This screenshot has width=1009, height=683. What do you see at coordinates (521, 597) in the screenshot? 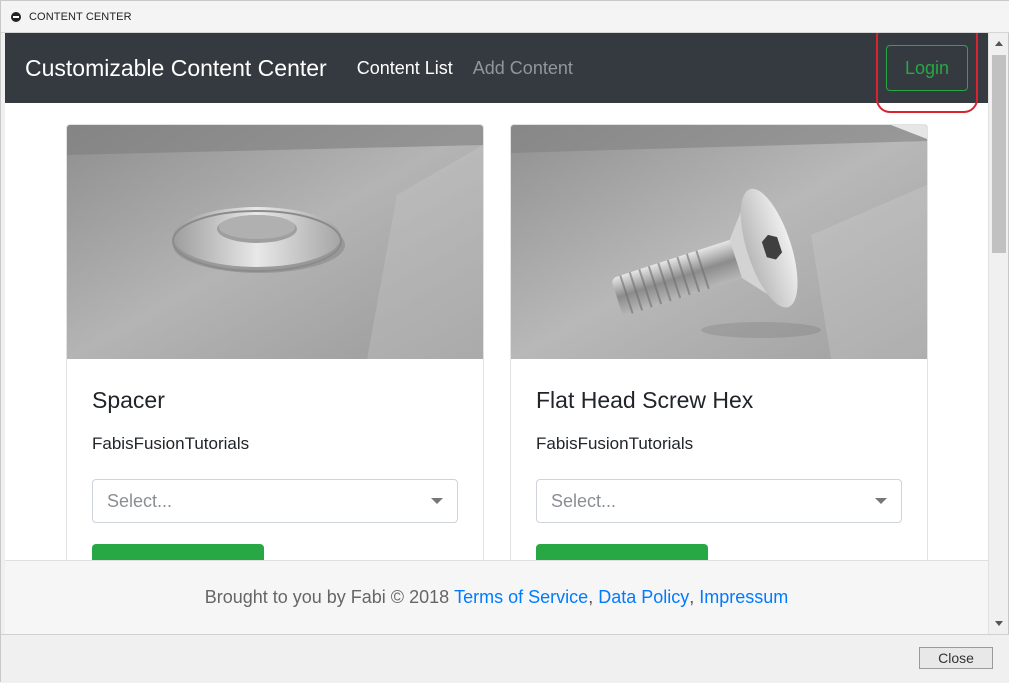
I see `terms-link: Terms of Service` at bounding box center [521, 597].